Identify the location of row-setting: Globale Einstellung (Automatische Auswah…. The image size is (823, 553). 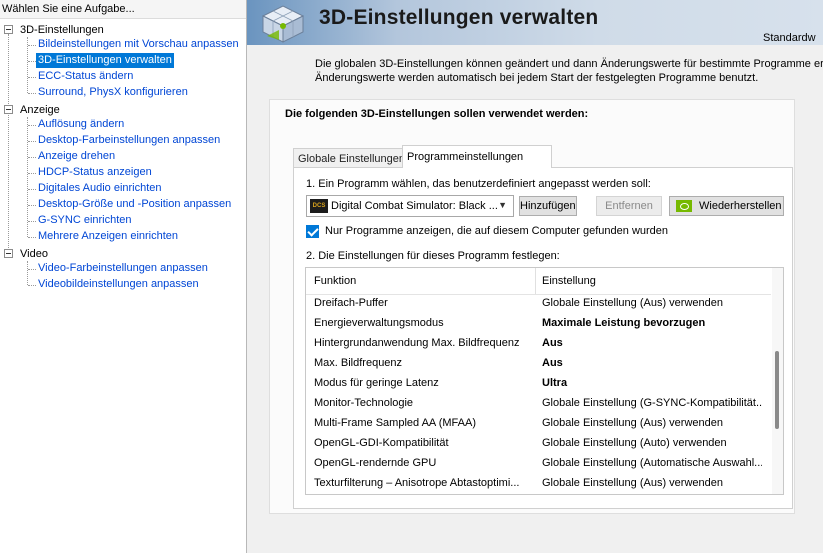
(652, 463).